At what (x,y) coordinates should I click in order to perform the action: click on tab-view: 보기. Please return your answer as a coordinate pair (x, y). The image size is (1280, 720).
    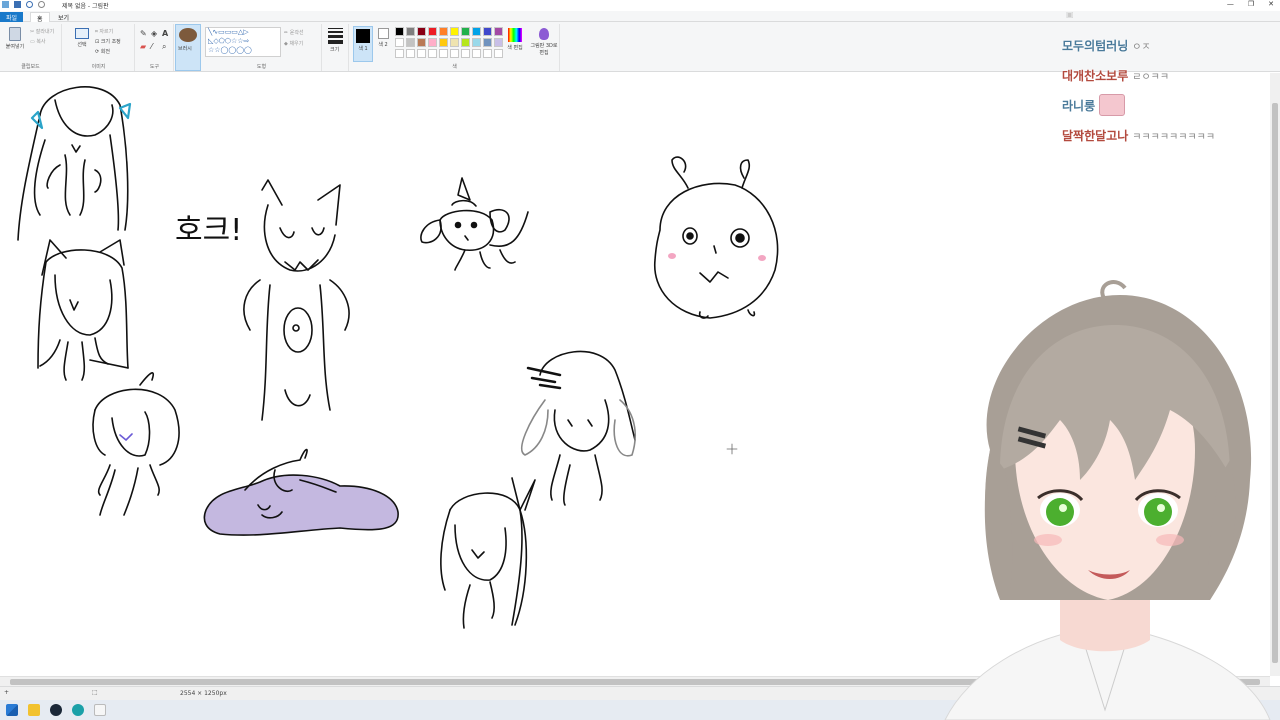
    Looking at the image, I should click on (63, 17).